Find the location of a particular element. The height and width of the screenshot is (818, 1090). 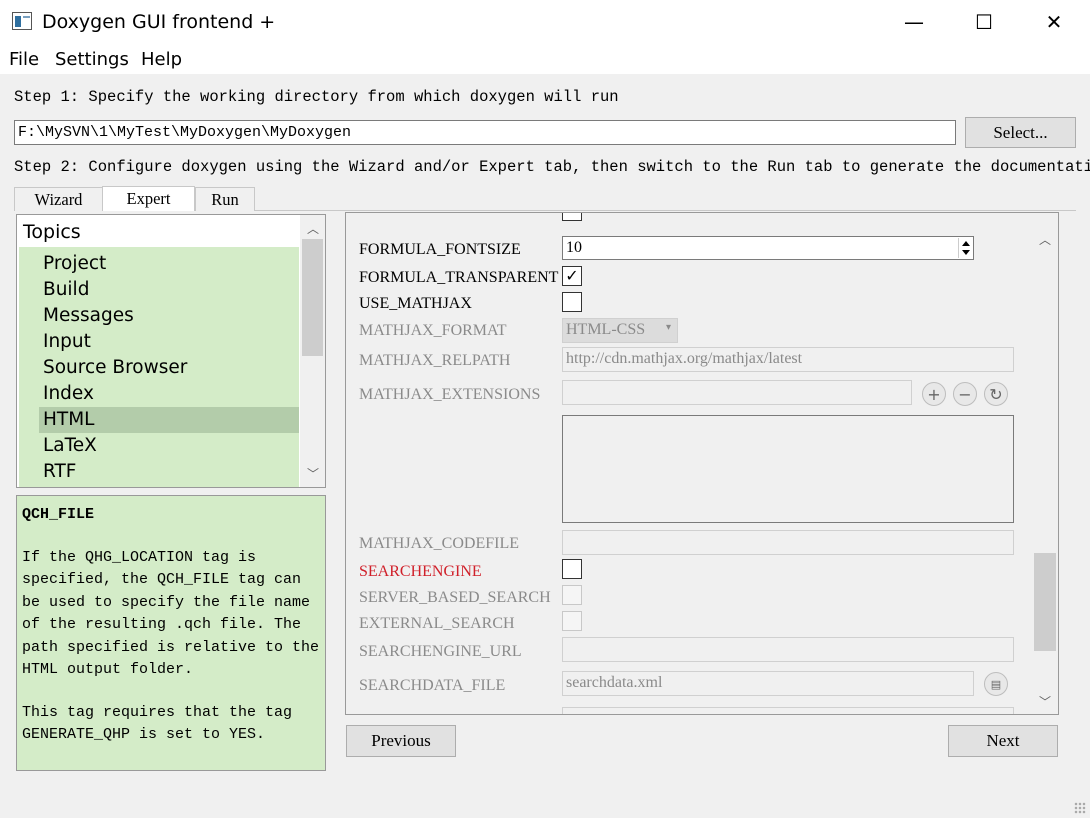

chevron-down-icon: ▾ is located at coordinates (668, 327).